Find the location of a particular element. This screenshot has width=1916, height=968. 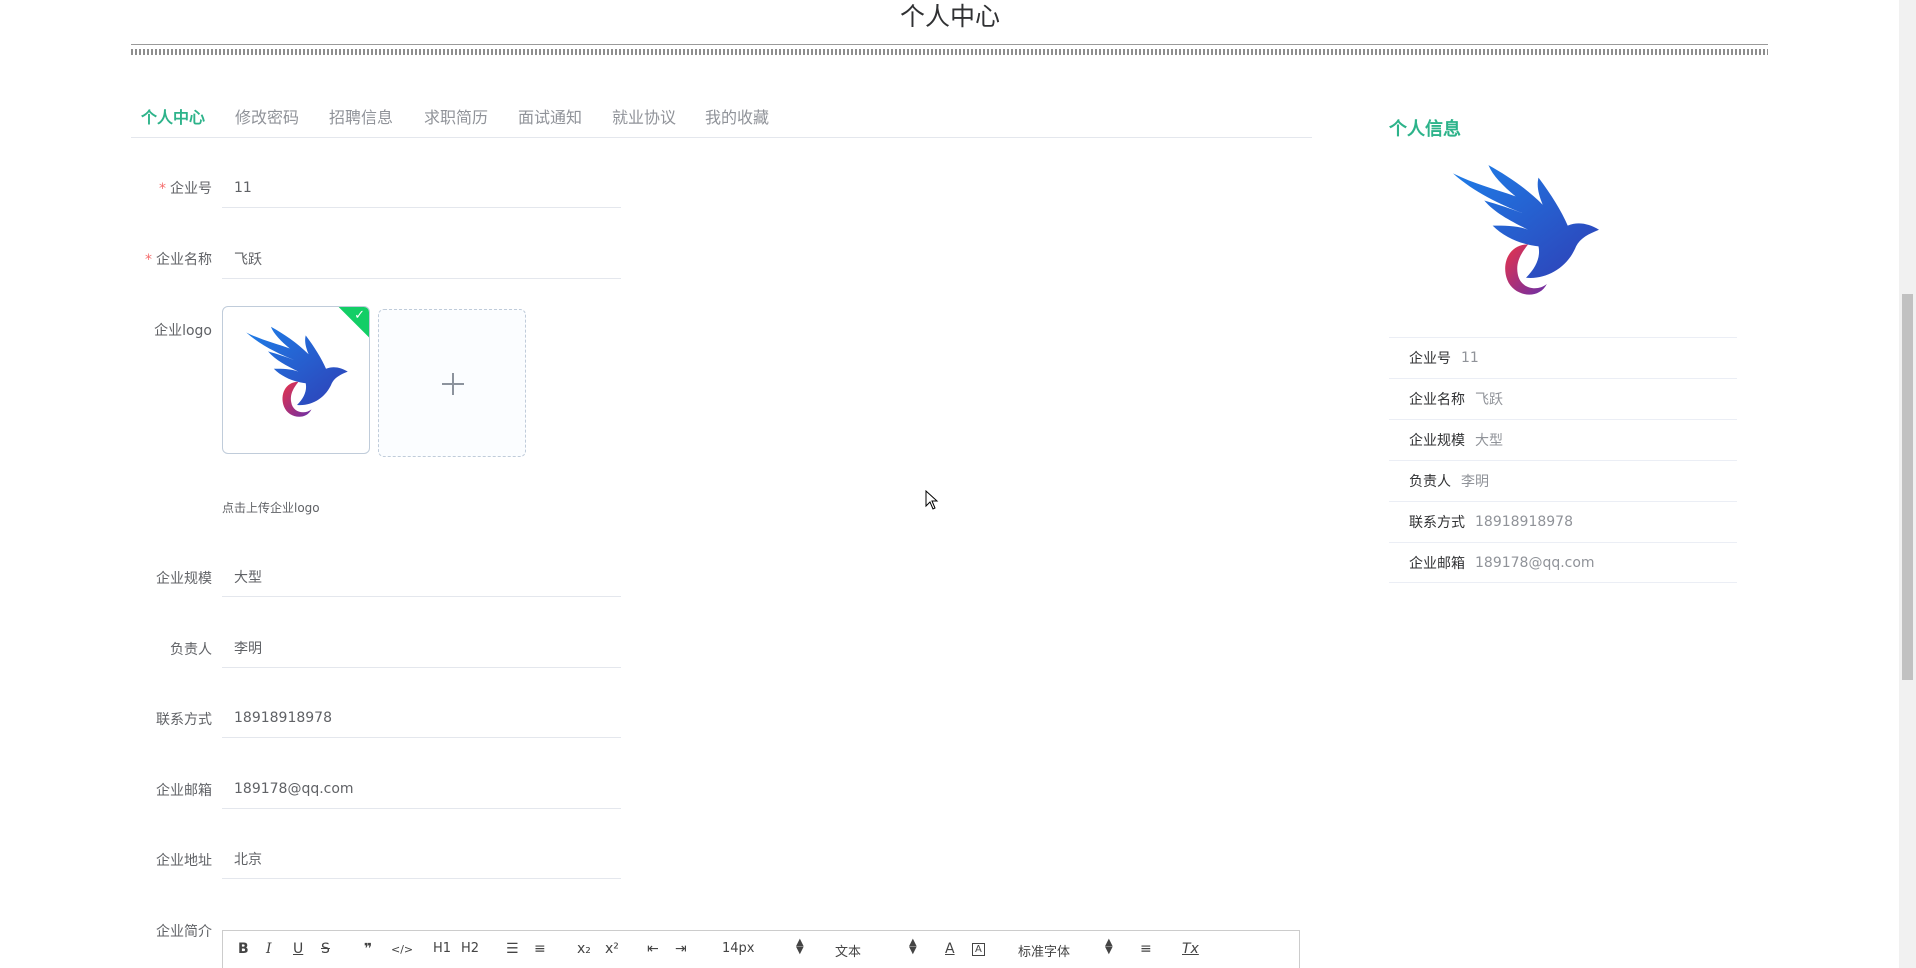

uploaded-logo-preview: ✓ is located at coordinates (296, 380).